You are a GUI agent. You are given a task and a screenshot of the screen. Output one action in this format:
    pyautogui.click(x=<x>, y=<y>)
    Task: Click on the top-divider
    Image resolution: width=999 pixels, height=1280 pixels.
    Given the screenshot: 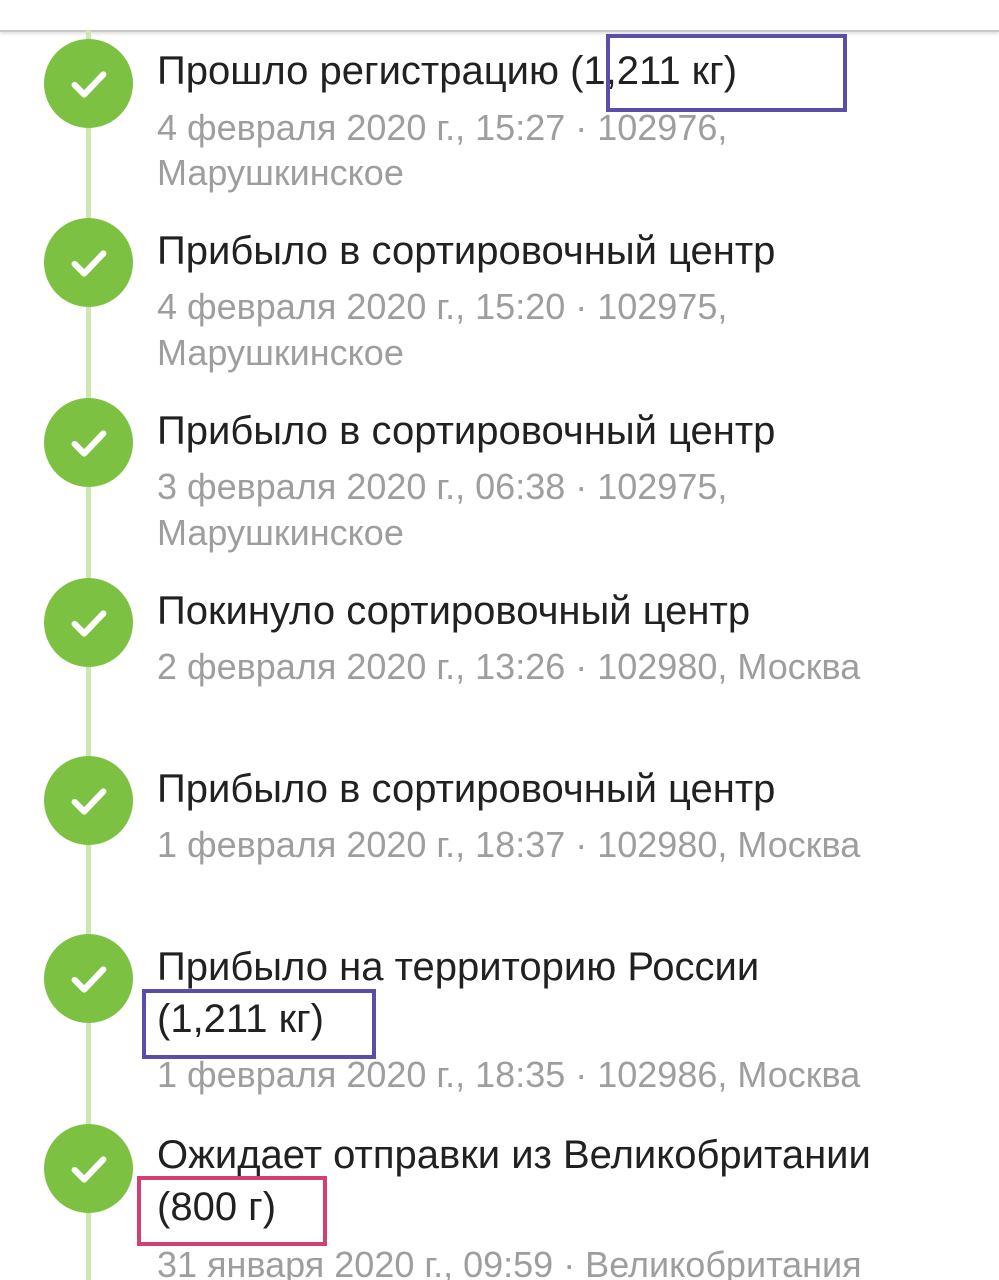 What is the action you would take?
    pyautogui.click(x=499, y=16)
    